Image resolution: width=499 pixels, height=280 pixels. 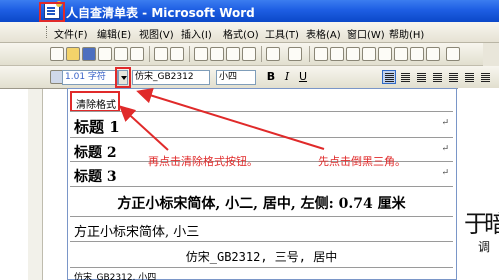 What do you see at coordinates (337, 77) in the screenshot?
I see `char-shading-icon` at bounding box center [337, 77].